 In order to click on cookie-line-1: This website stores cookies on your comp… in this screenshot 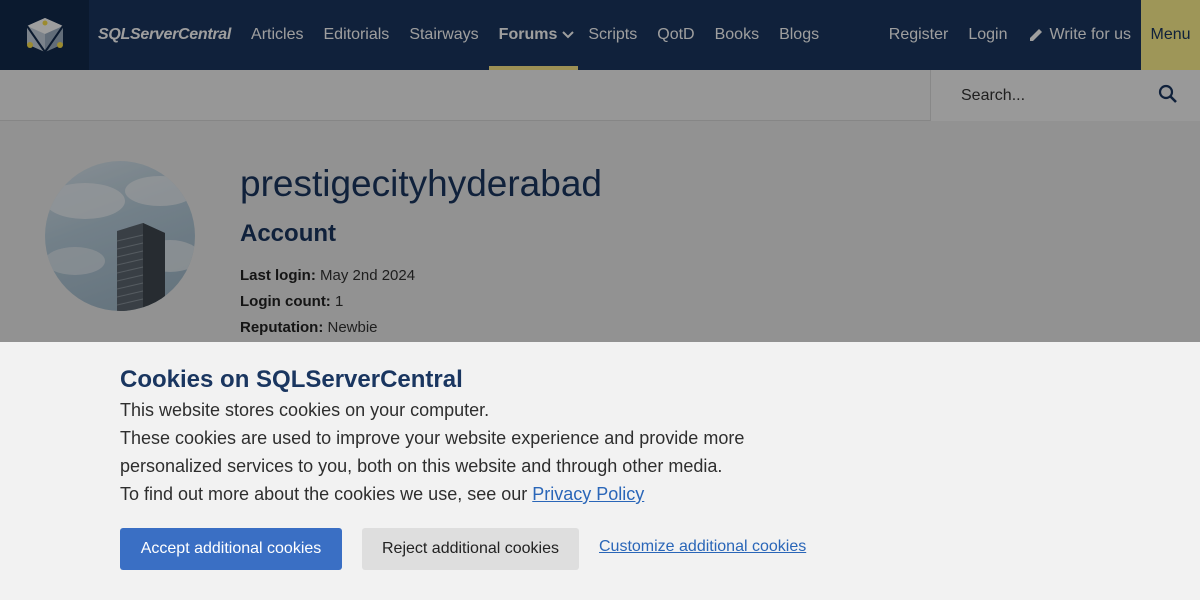, I will do `click(305, 410)`.